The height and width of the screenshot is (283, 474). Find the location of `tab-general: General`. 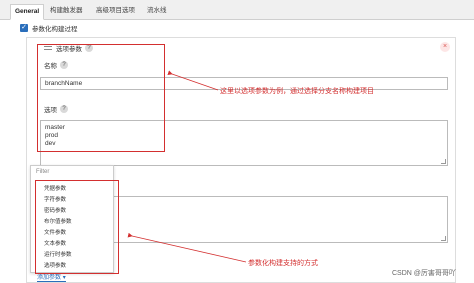

tab-general: General is located at coordinates (27, 12).